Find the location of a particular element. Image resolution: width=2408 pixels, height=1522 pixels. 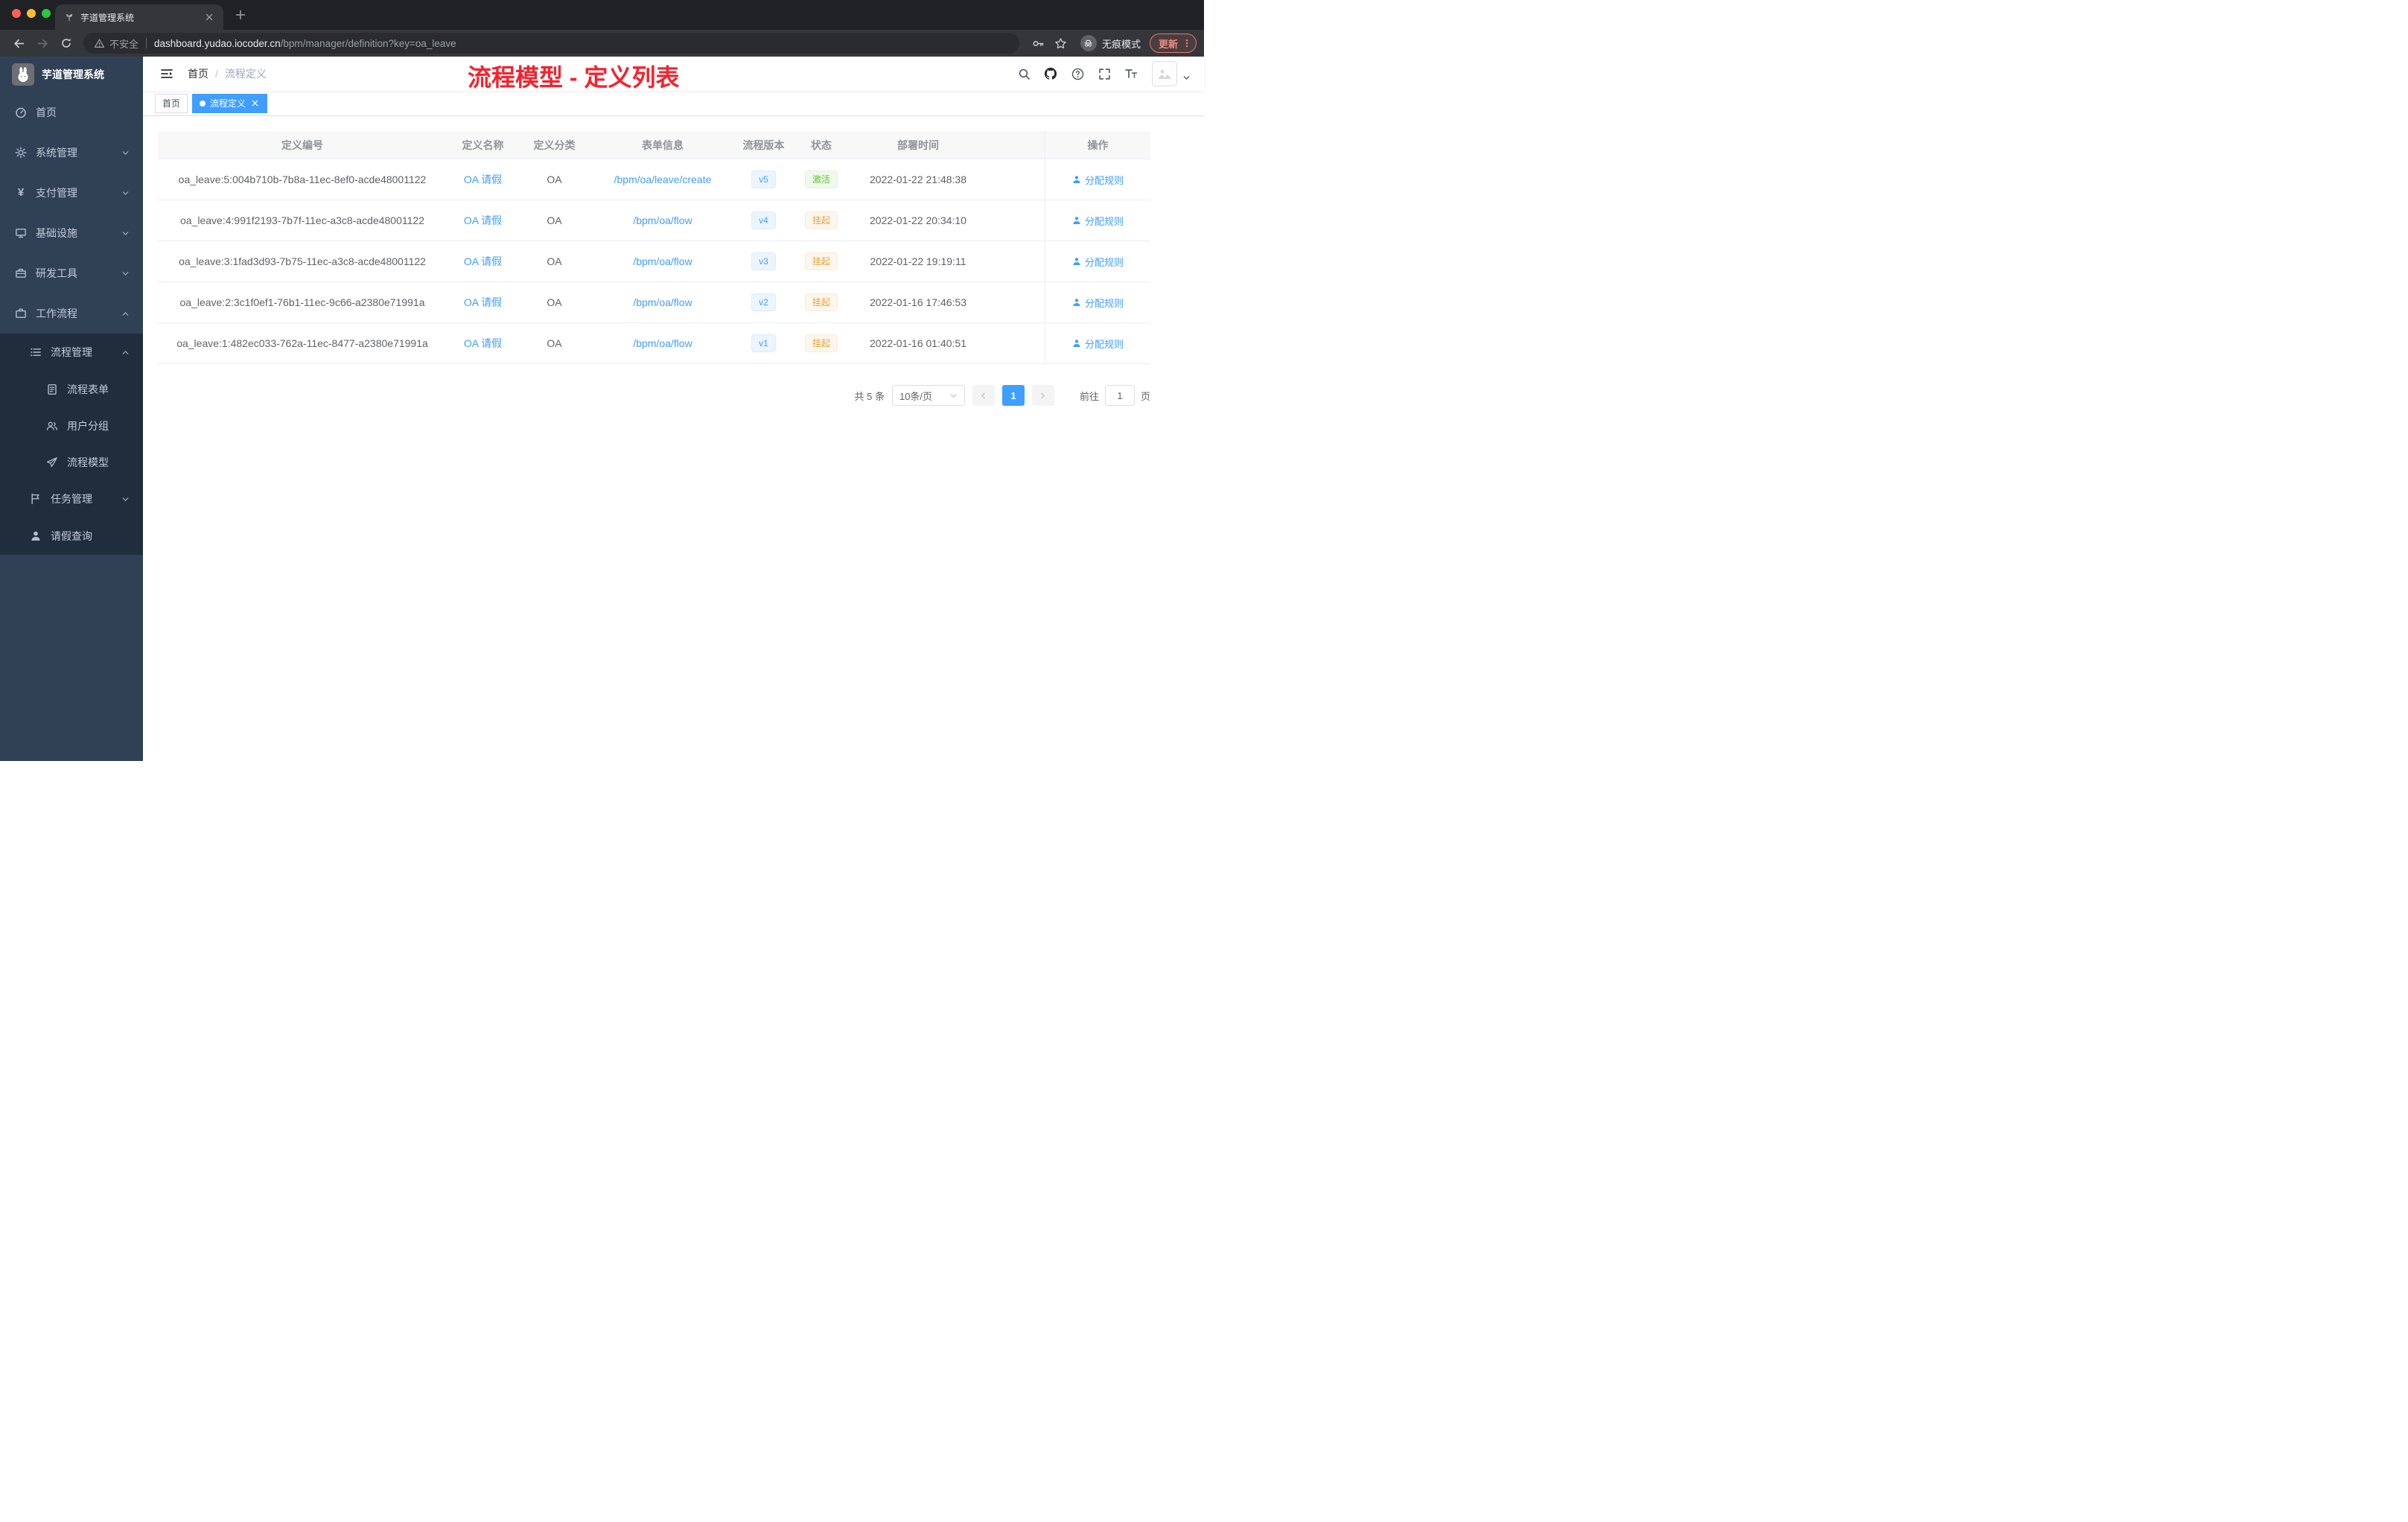

column-header: 定义分类 is located at coordinates (554, 144).